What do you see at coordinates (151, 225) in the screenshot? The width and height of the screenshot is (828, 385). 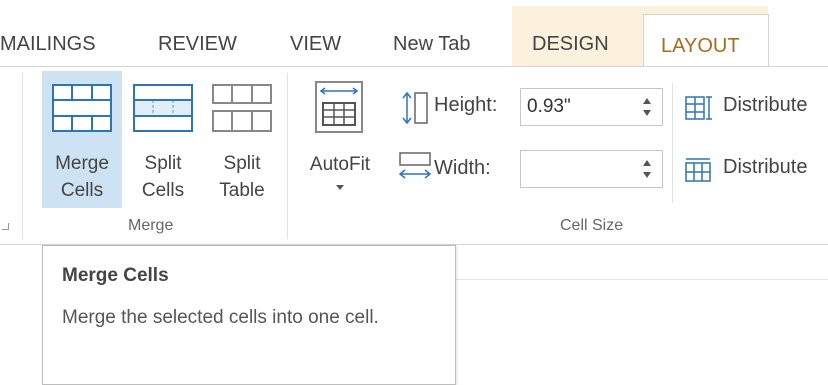 I see `merge-group-label: Merge` at bounding box center [151, 225].